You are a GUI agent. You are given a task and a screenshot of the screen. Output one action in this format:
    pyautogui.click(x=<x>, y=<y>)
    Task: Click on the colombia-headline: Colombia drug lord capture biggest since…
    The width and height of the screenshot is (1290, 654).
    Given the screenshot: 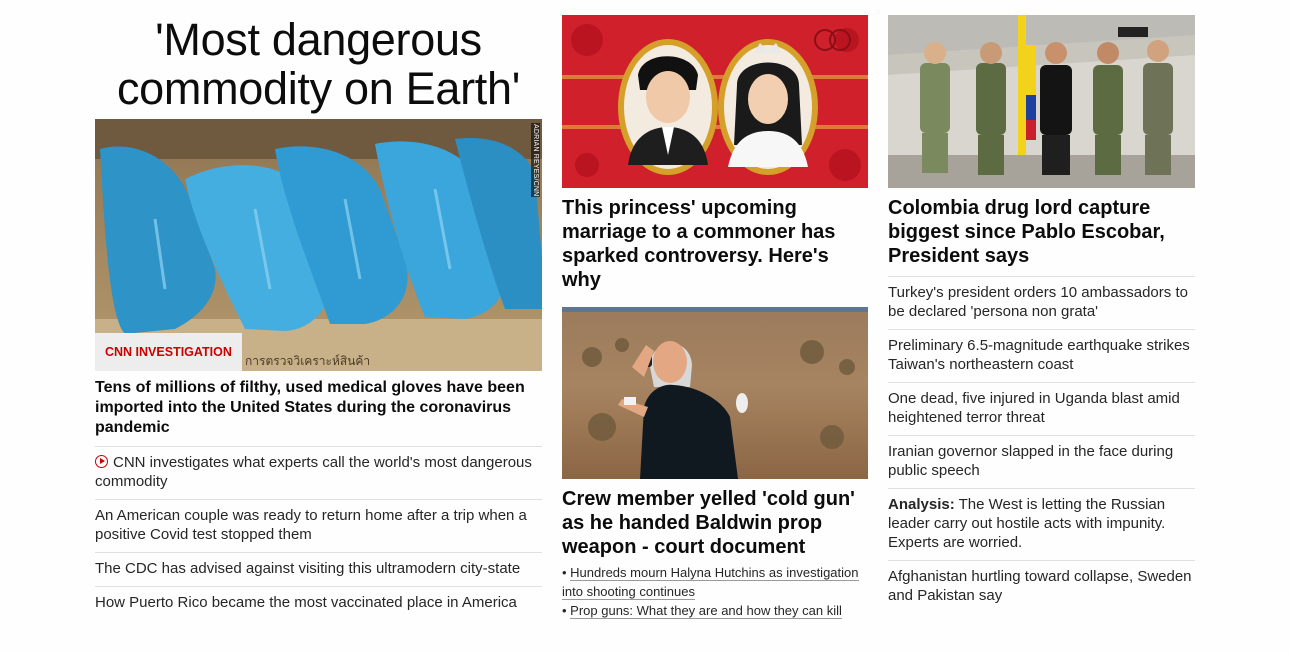 What is the action you would take?
    pyautogui.click(x=1041, y=232)
    